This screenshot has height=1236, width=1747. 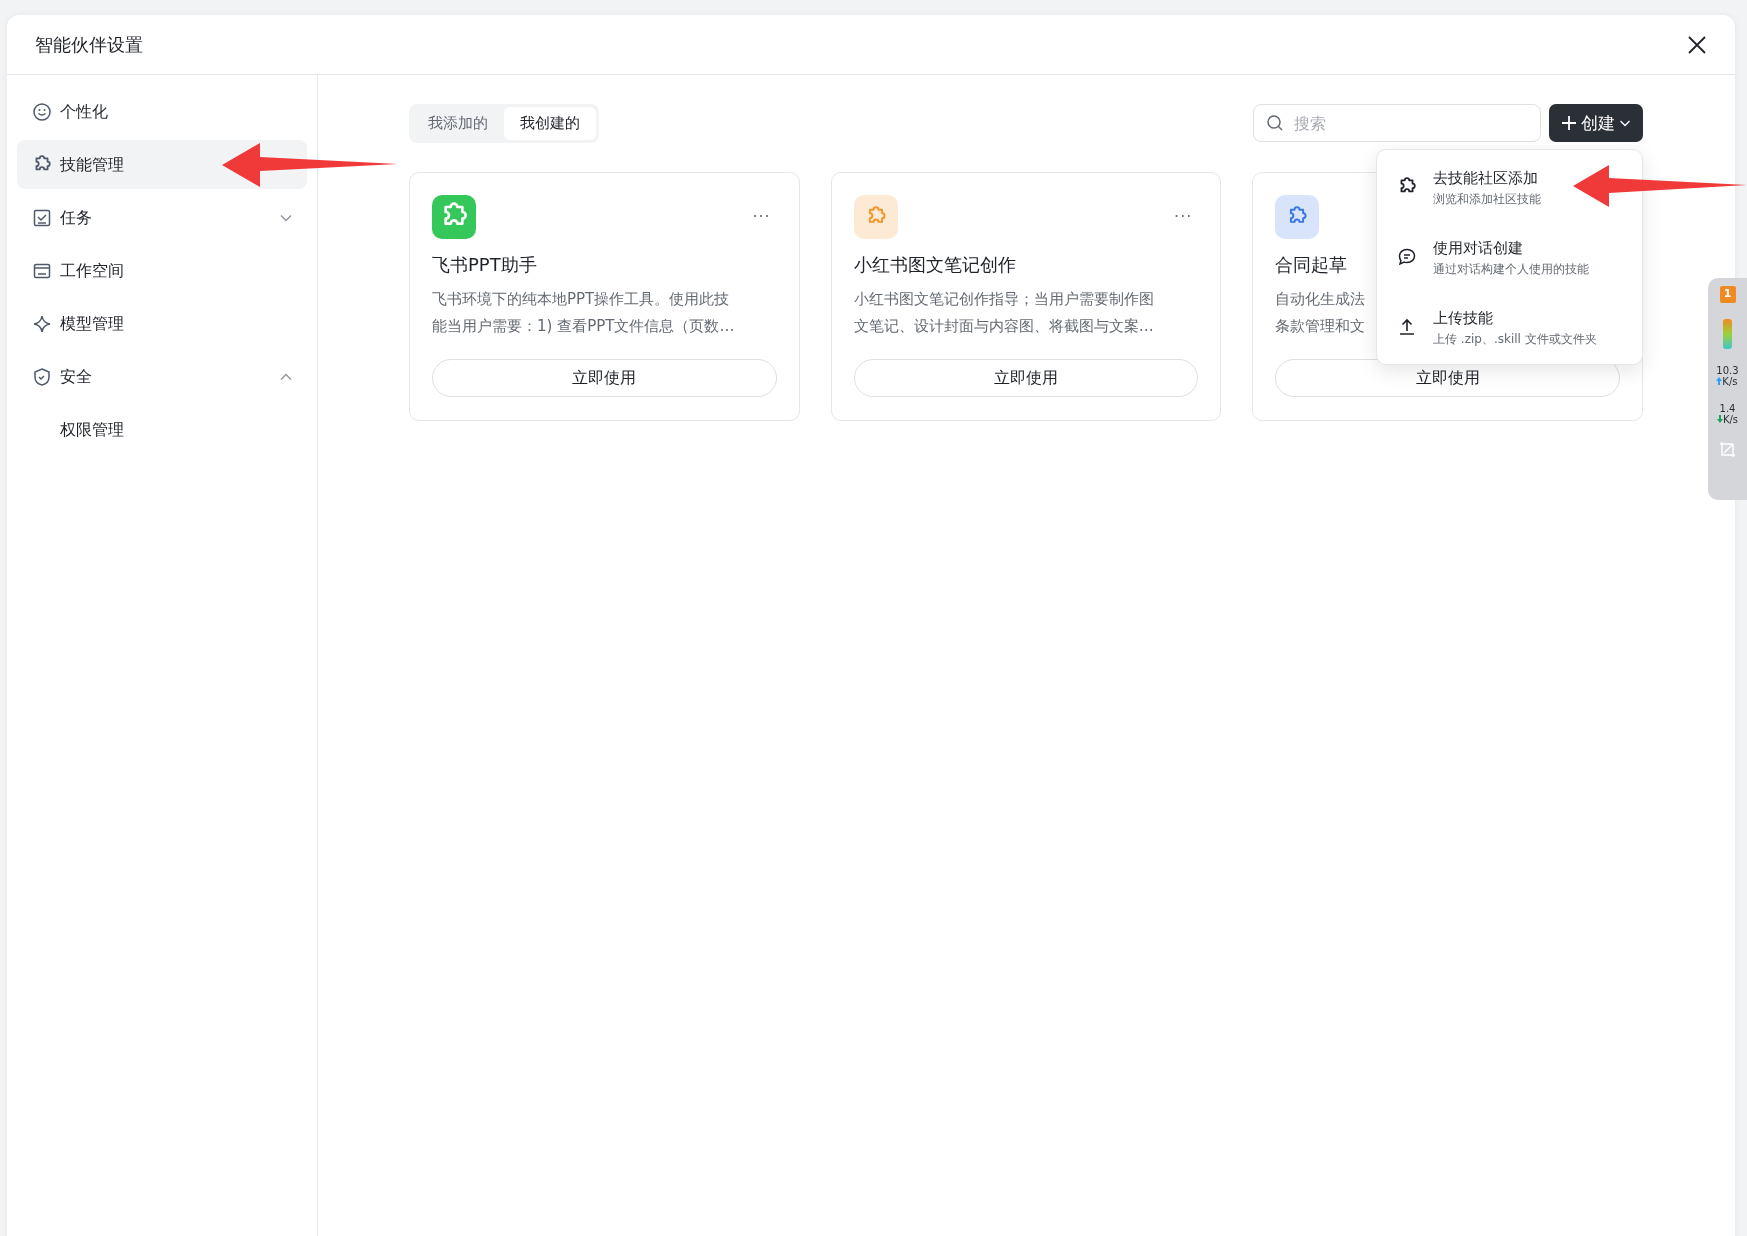 What do you see at coordinates (1727, 408) in the screenshot?
I see `speed-value: 1.4` at bounding box center [1727, 408].